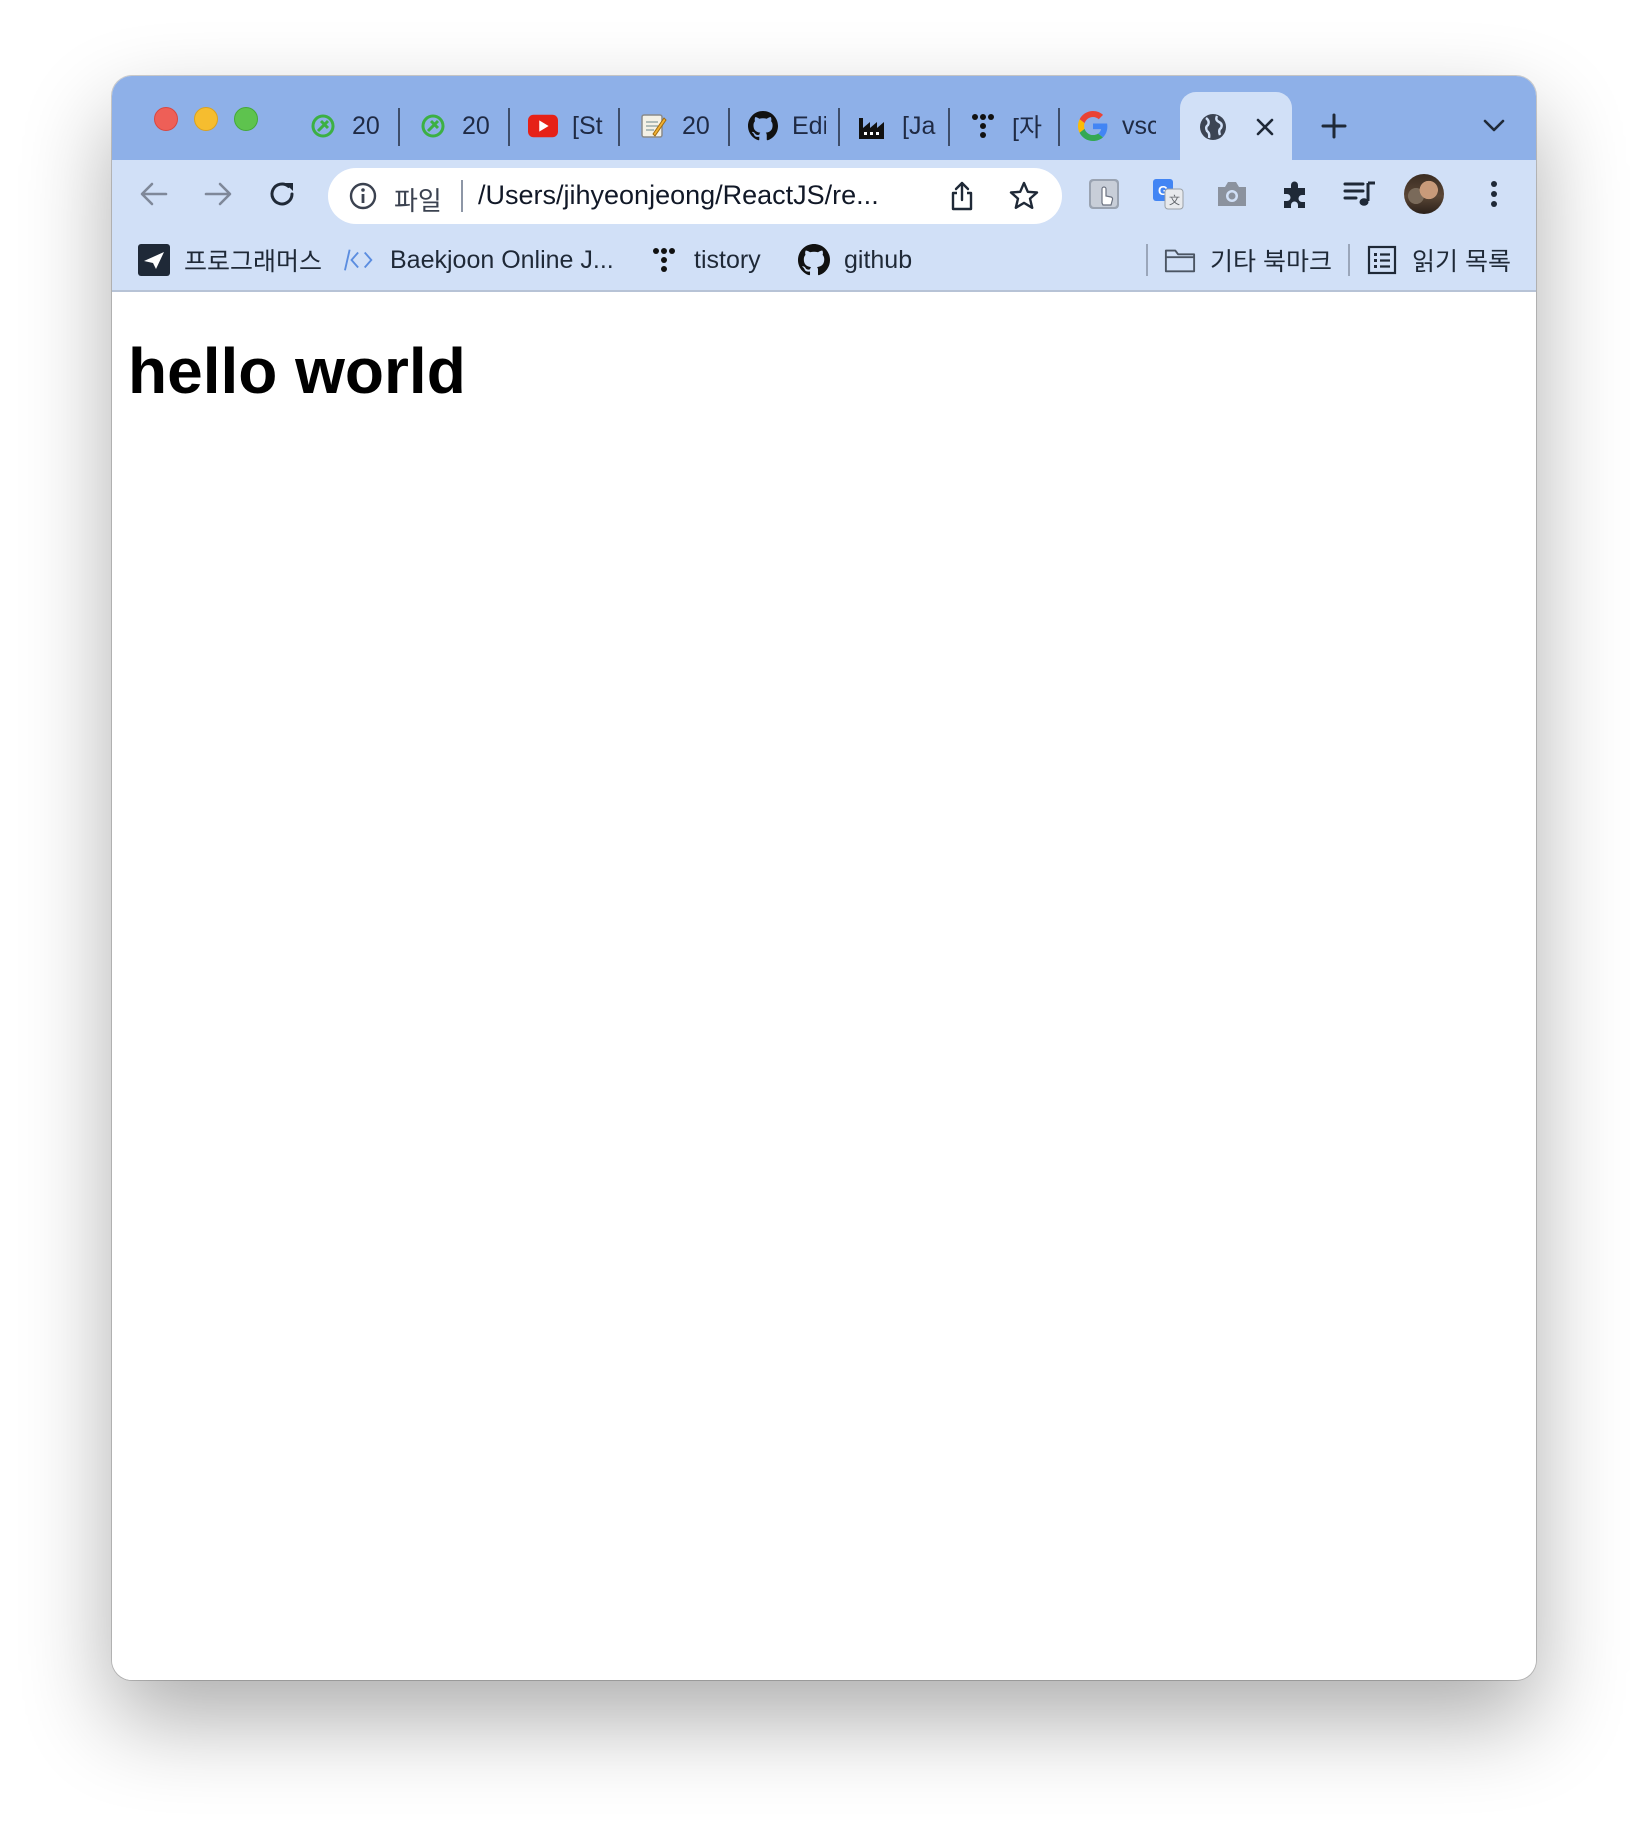  I want to click on tab: [자, so click(1005, 126).